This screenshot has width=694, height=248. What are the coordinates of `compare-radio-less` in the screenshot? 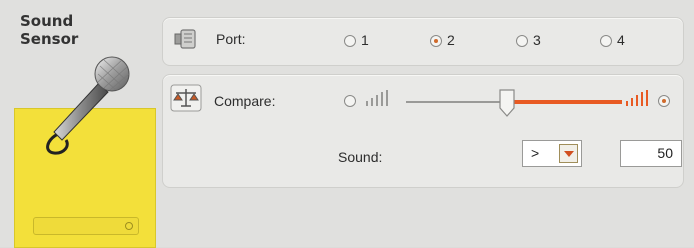 It's located at (350, 101).